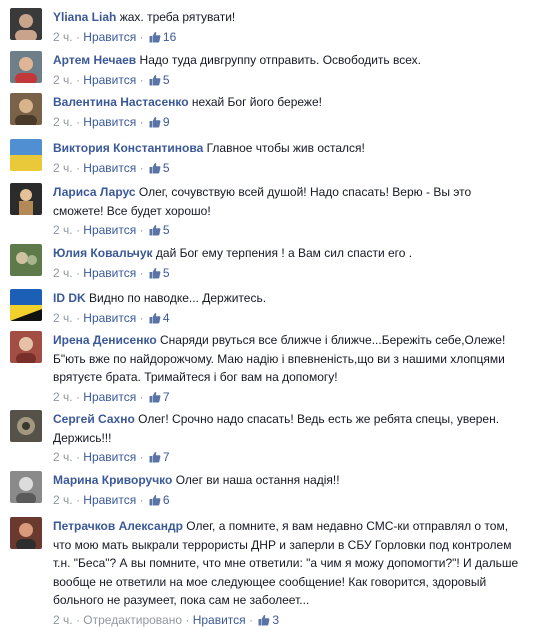 The image size is (534, 631). I want to click on comment-author: Виктория Константинова, so click(128, 148).